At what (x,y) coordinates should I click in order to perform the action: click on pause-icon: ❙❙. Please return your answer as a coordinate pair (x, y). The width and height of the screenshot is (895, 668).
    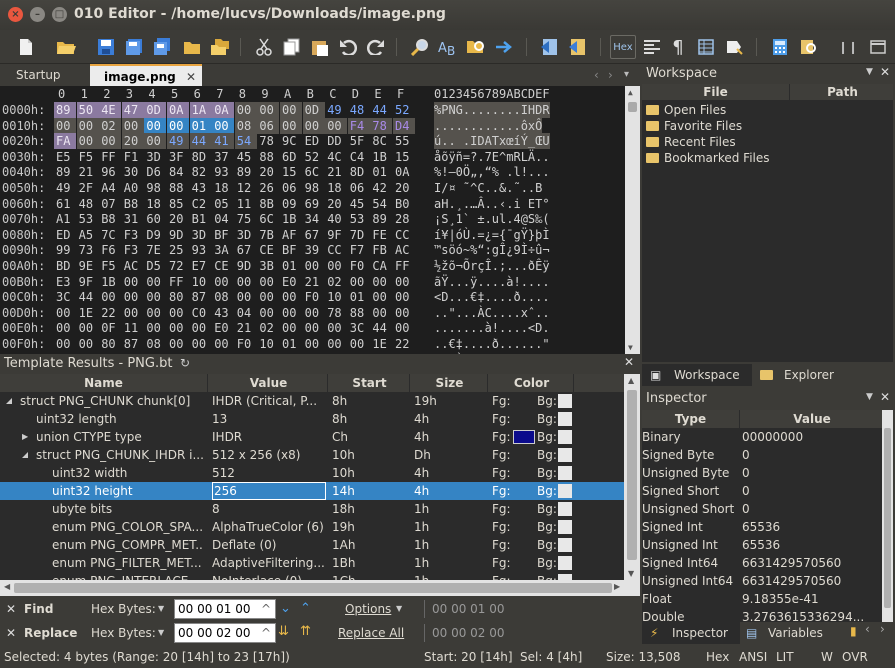
    Looking at the image, I should click on (848, 47).